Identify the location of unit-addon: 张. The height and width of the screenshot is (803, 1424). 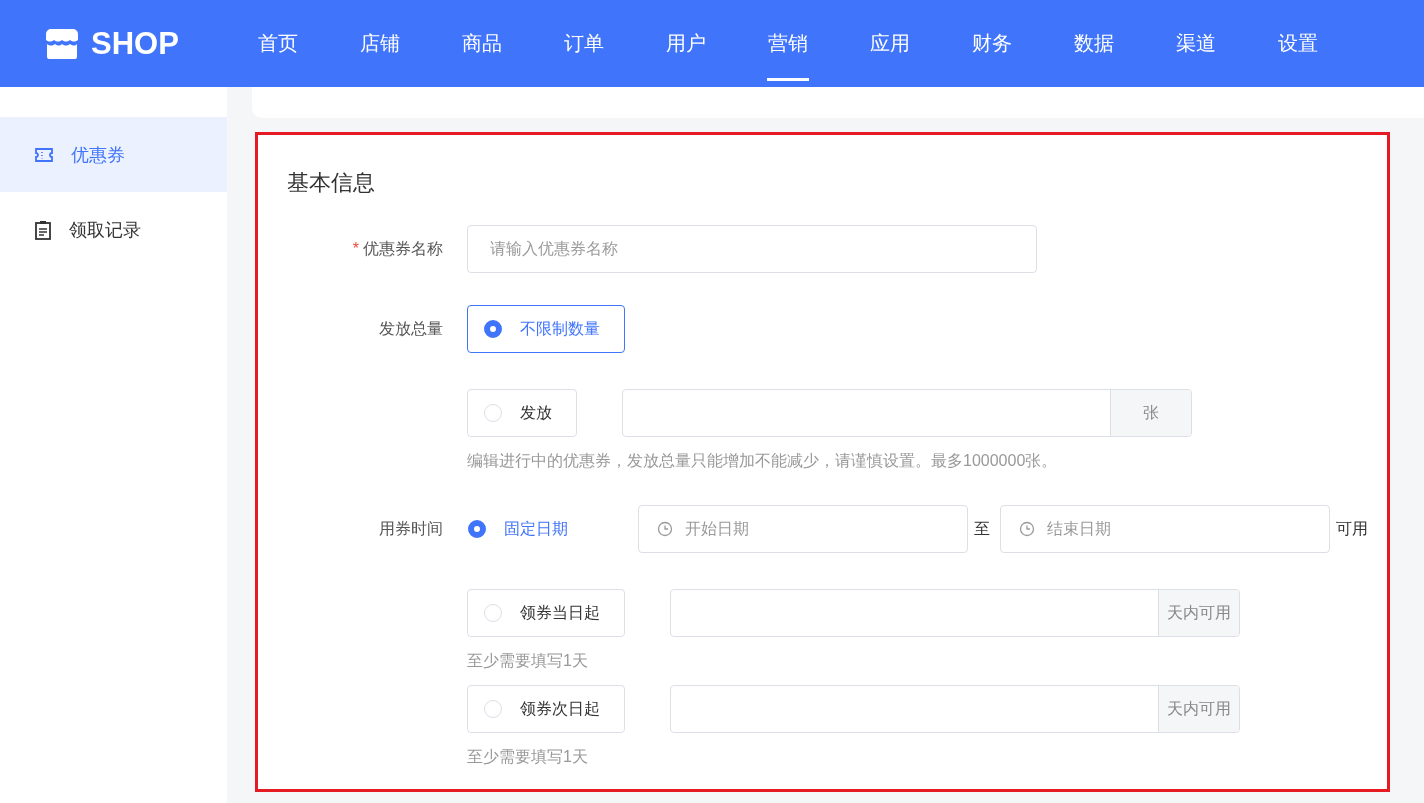
(1150, 413).